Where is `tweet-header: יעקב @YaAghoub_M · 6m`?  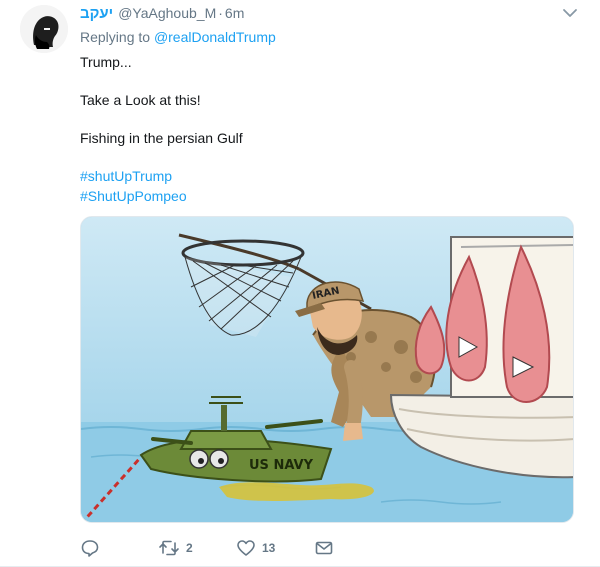 tweet-header: יעקב @YaAghoub_M · 6m is located at coordinates (162, 13).